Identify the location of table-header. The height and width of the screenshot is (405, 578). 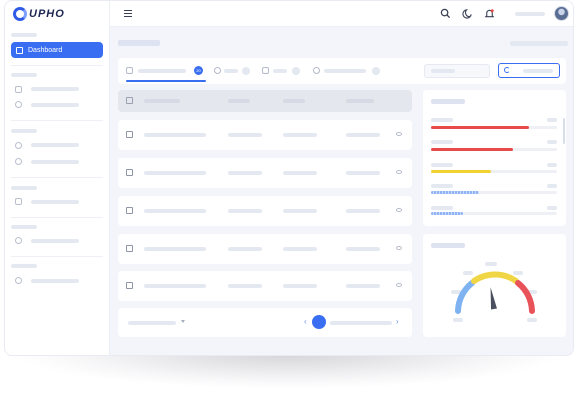
(265, 101).